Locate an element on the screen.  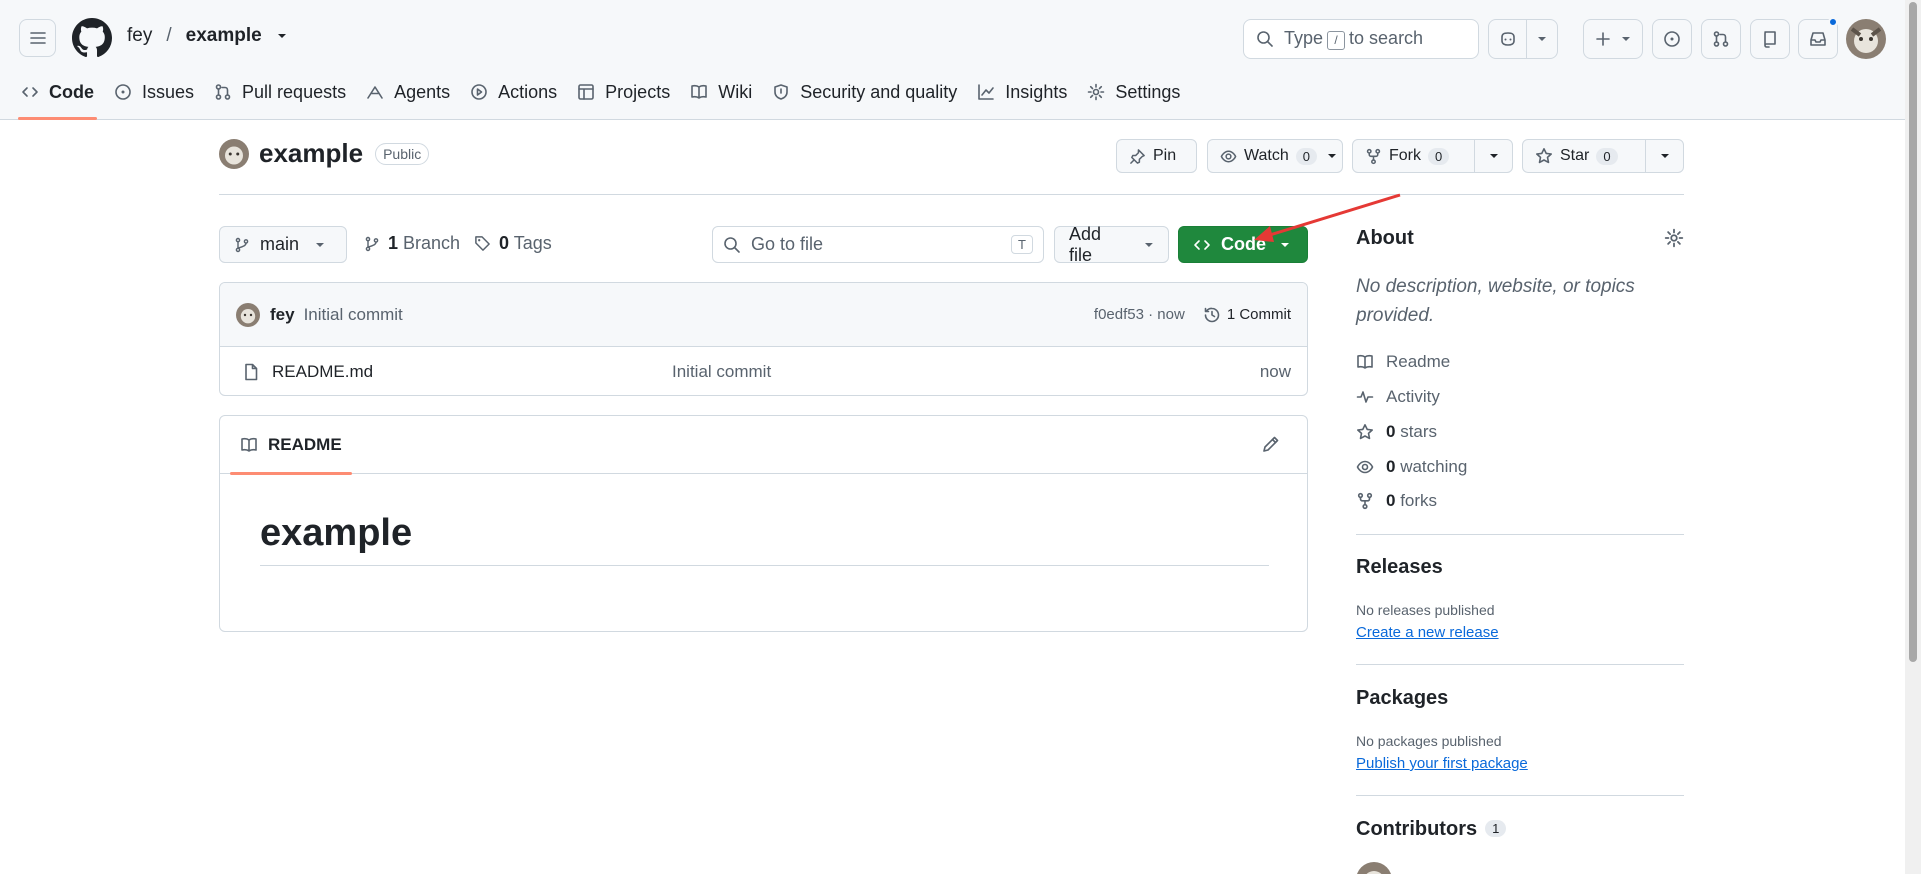
tab-projects: Projects is located at coordinates (623, 92).